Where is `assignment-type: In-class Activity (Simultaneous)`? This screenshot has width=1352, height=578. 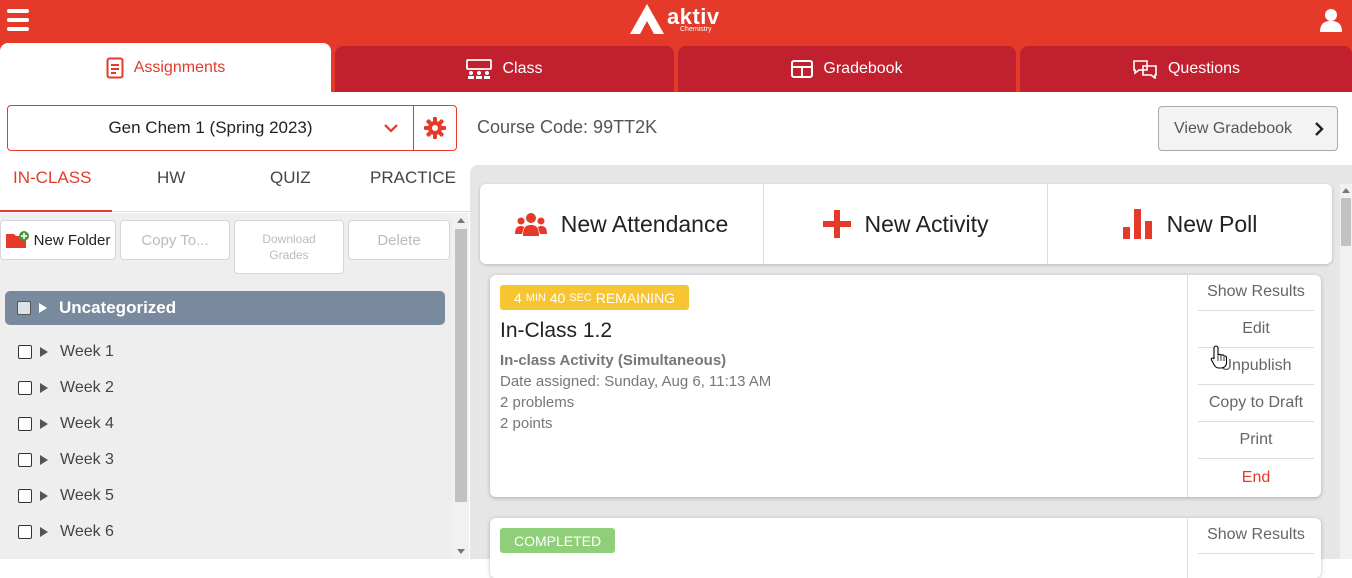 assignment-type: In-class Activity (Simultaneous) is located at coordinates (613, 360).